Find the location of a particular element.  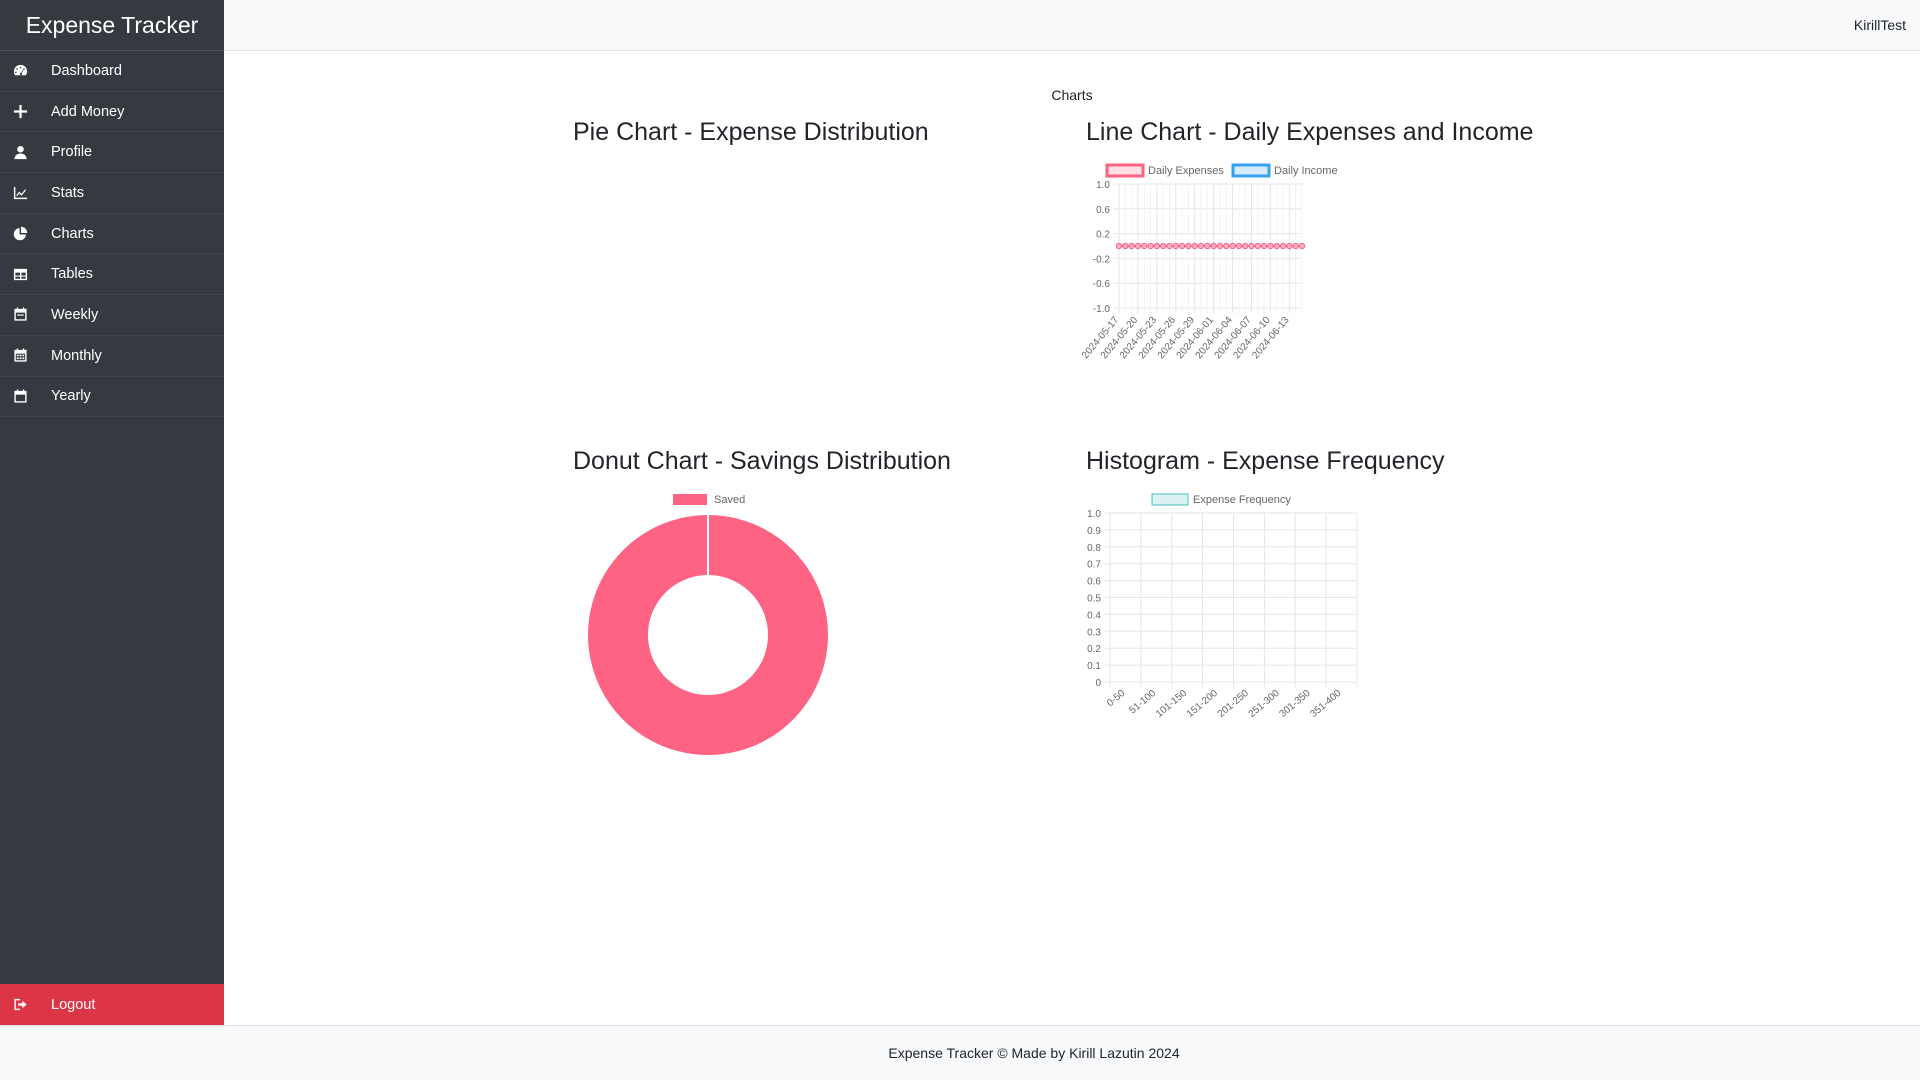

legend-swatch-expense-frequency is located at coordinates (1170, 499).